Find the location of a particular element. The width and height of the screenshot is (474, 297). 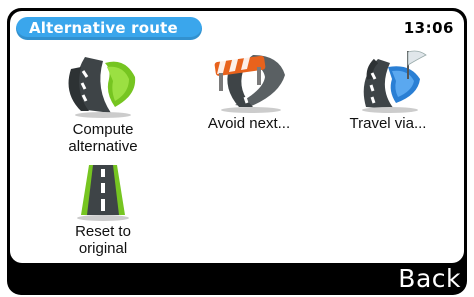

compute-alternative-button: Compute alternative is located at coordinates (103, 102).